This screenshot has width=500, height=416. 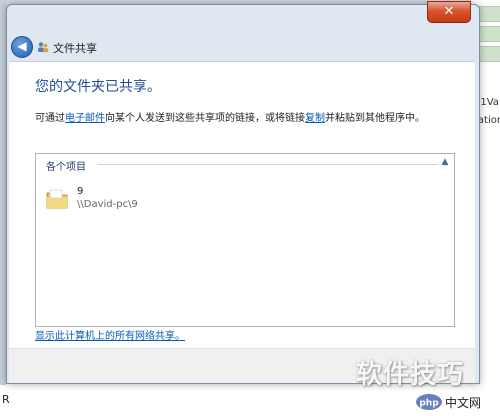 I want to click on title-bar: ◀ 文件共享, so click(x=243, y=45).